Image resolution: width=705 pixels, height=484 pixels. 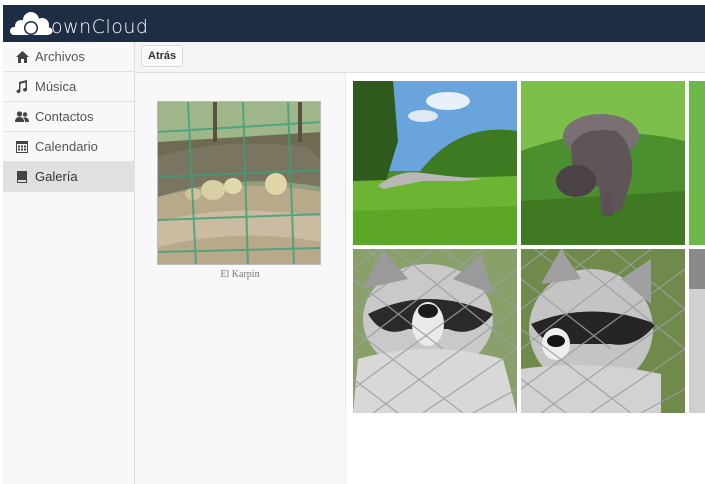 I want to click on sidebar-item-musica: Música, so click(x=68, y=87).